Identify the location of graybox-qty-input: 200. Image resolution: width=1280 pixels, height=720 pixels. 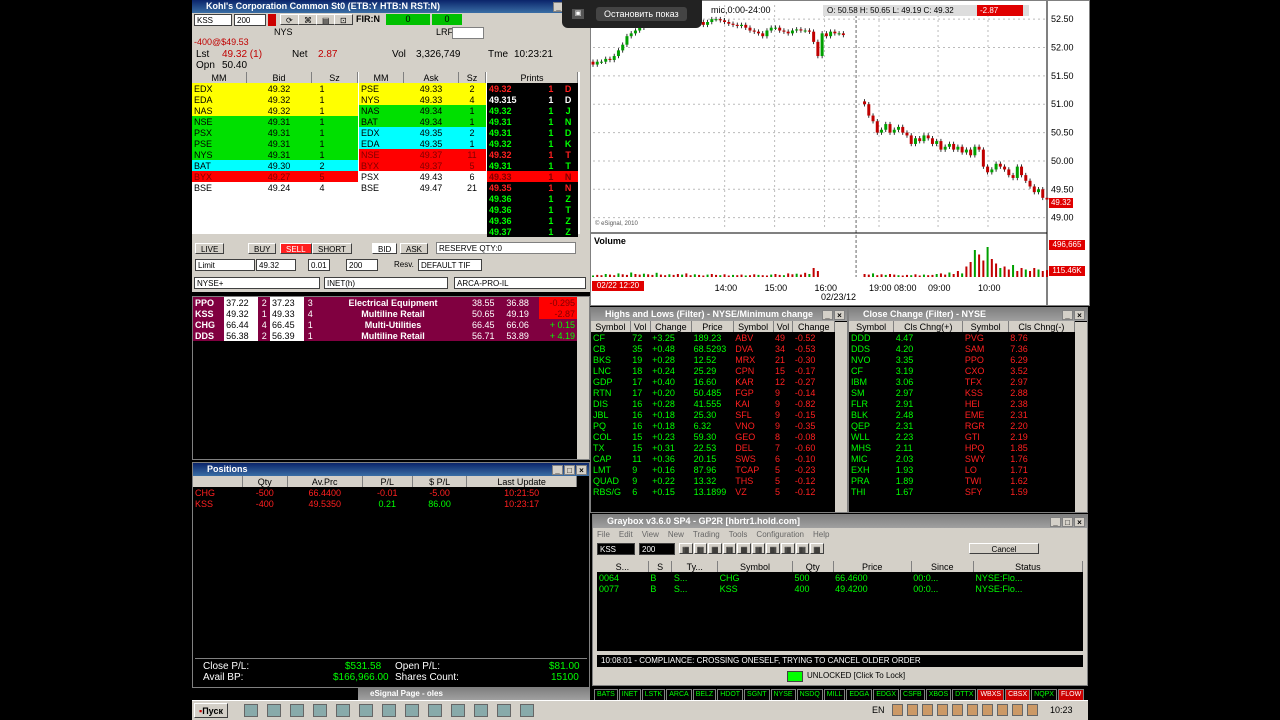
(657, 549).